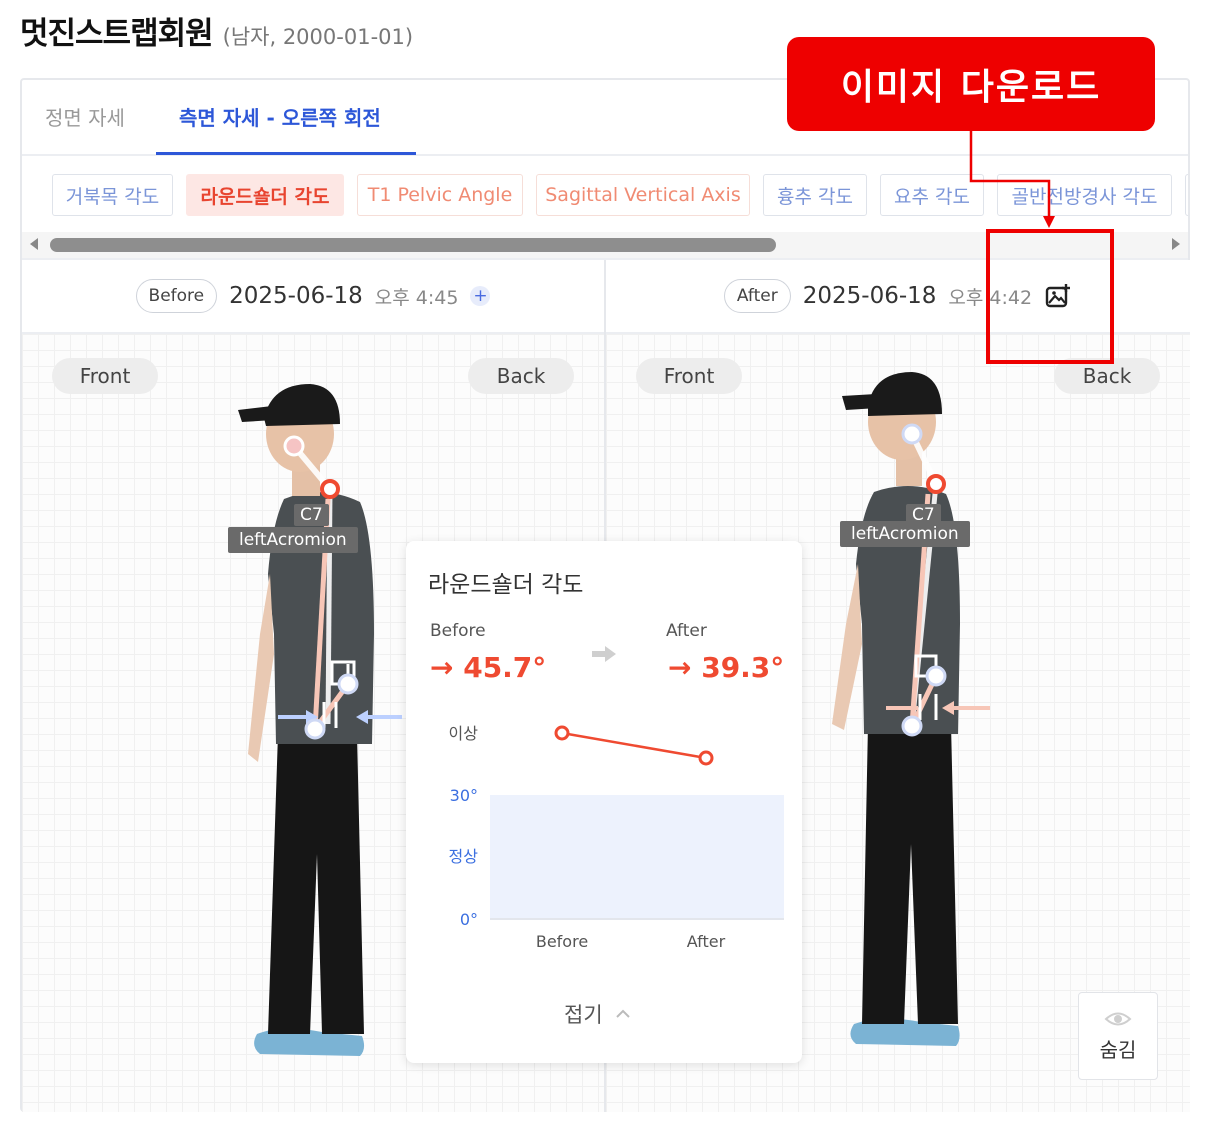  Describe the element at coordinates (562, 941) in the screenshot. I see `x-tick-label: Before` at that location.